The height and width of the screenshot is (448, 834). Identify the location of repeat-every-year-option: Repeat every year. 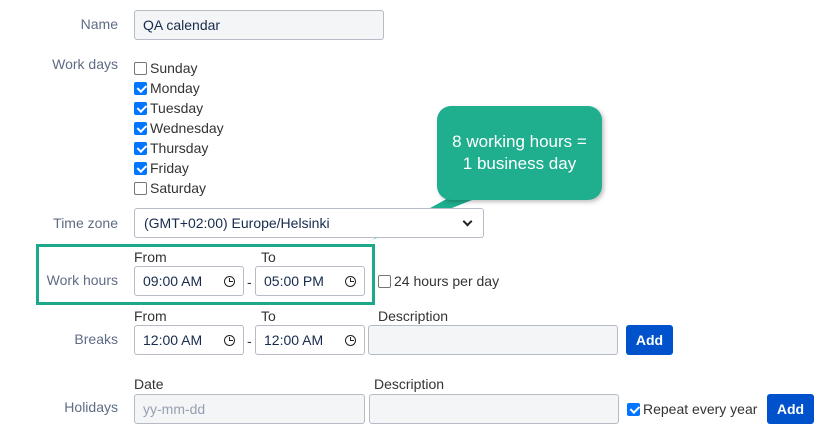
(692, 409).